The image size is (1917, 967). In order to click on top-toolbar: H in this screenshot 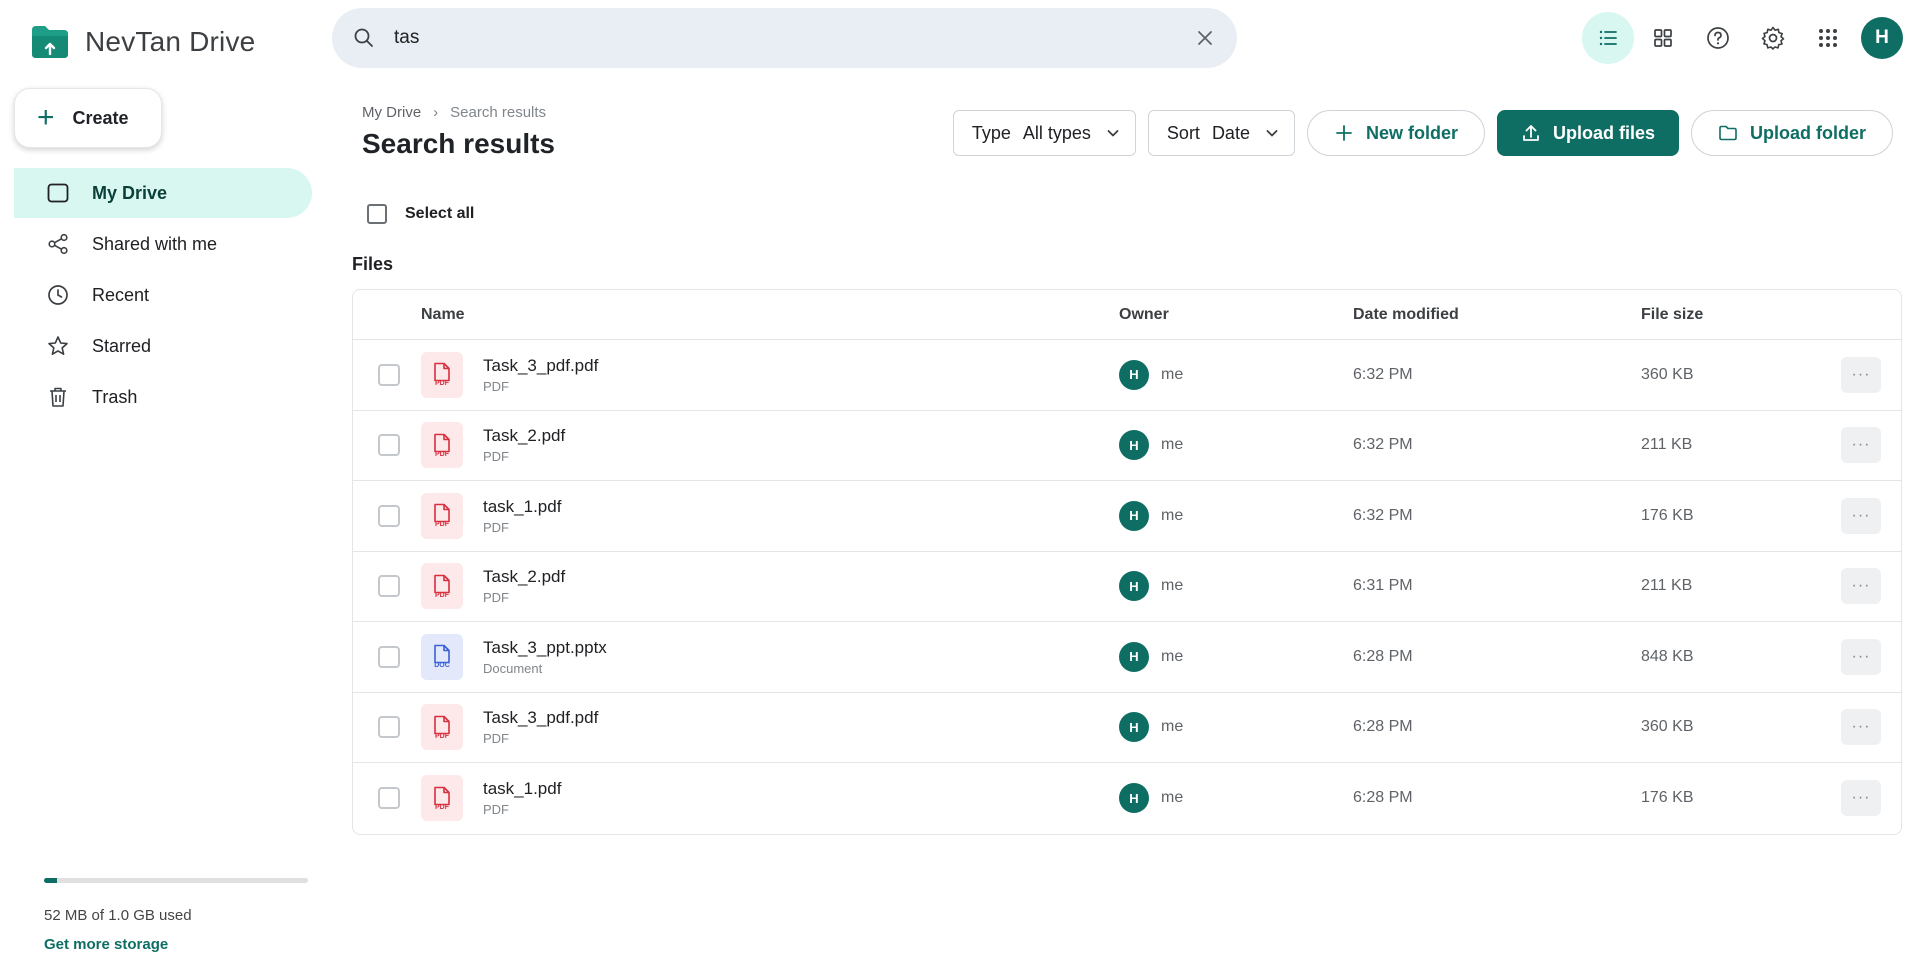, I will do `click(1749, 38)`.